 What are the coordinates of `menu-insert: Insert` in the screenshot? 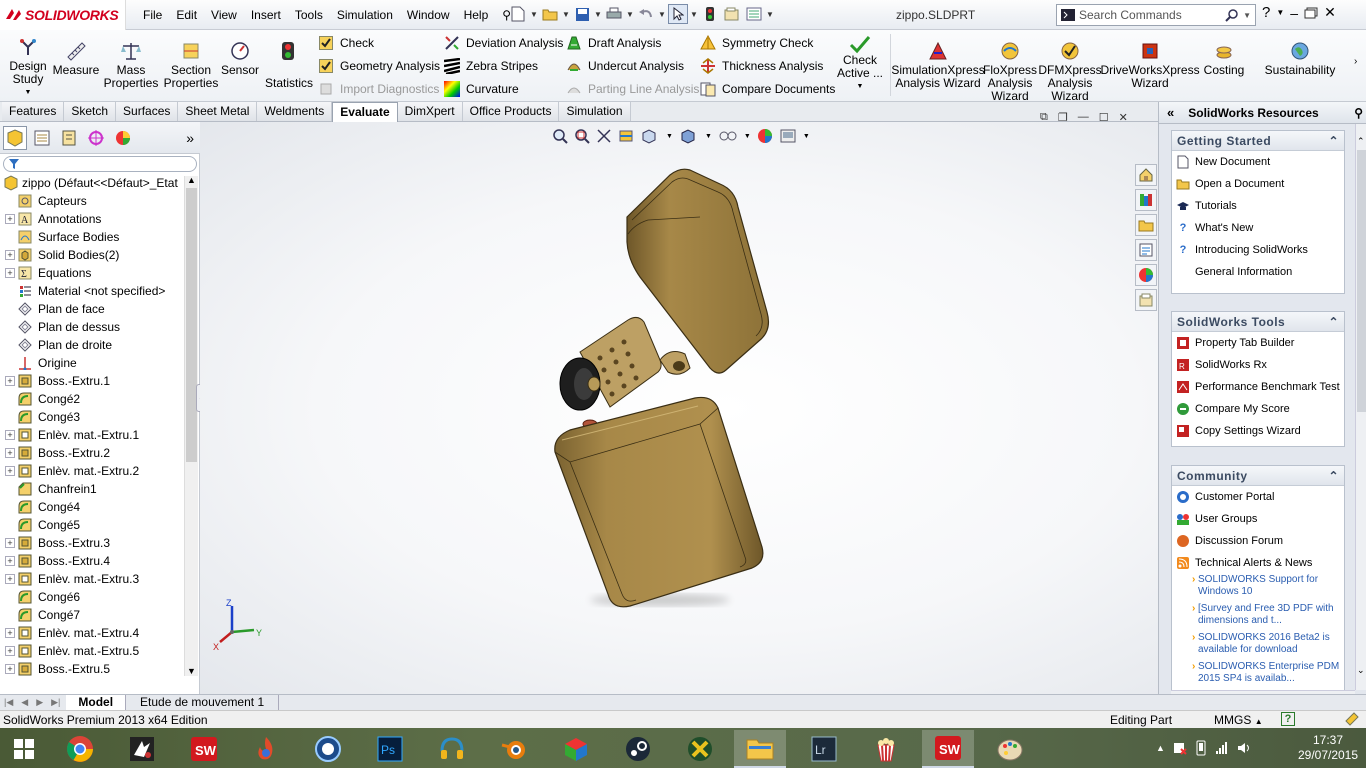 It's located at (266, 15).